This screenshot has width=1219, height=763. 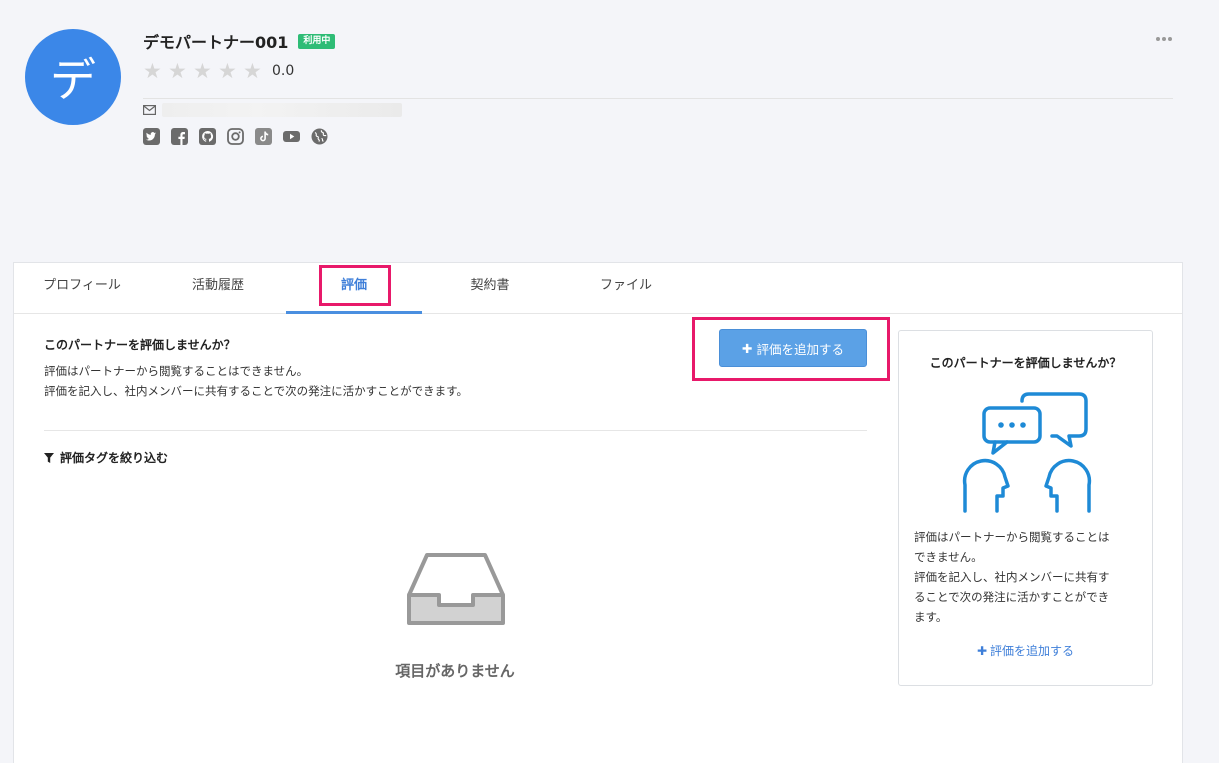 I want to click on tab-bar: プロフィール 活動履歴 評価 契約書 ファイル, so click(x=598, y=288).